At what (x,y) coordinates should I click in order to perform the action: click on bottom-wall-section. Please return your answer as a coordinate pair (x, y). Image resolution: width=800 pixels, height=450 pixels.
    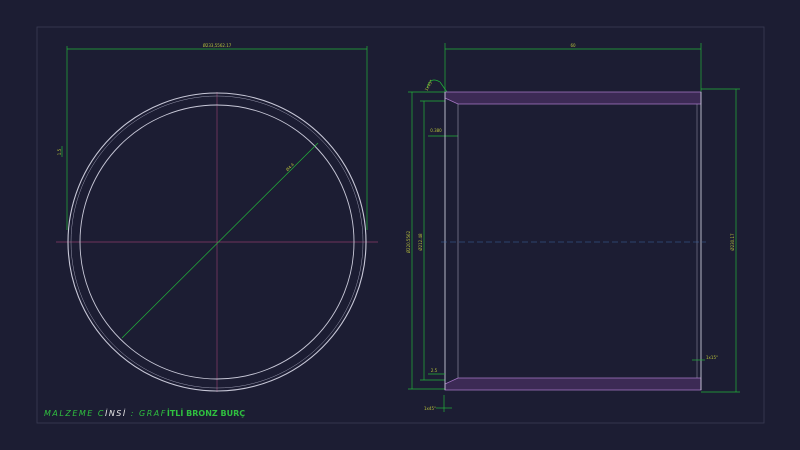
    Looking at the image, I should click on (573, 384).